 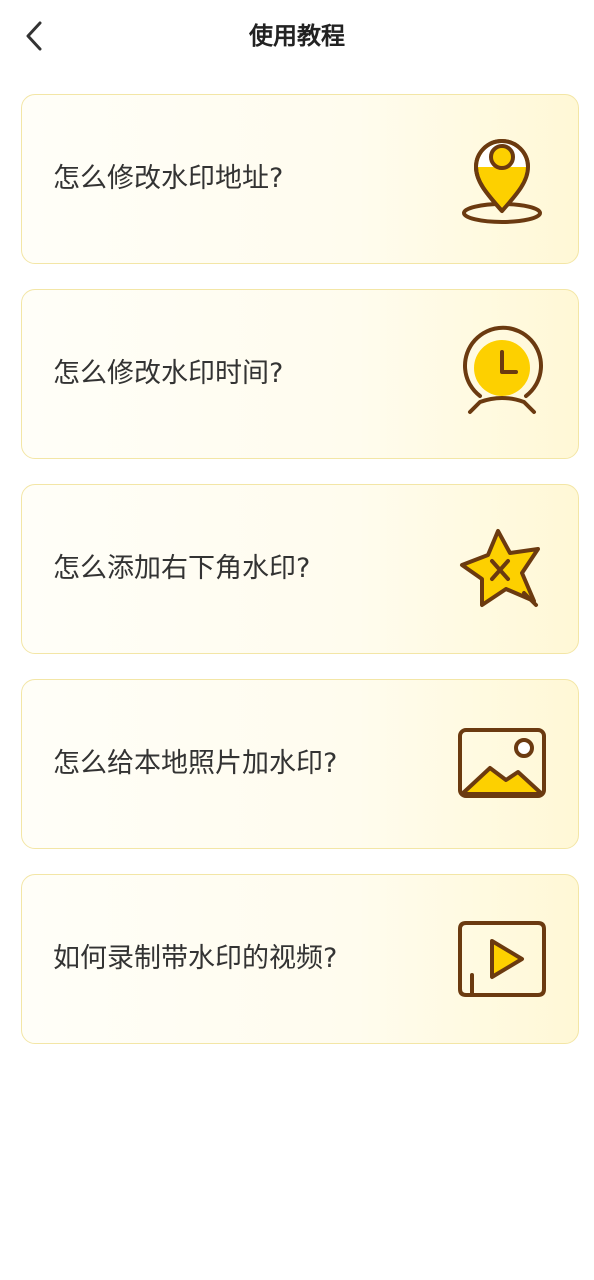 I want to click on tutorial-card-video: 如何录制带水印的视频?, so click(x=300, y=959).